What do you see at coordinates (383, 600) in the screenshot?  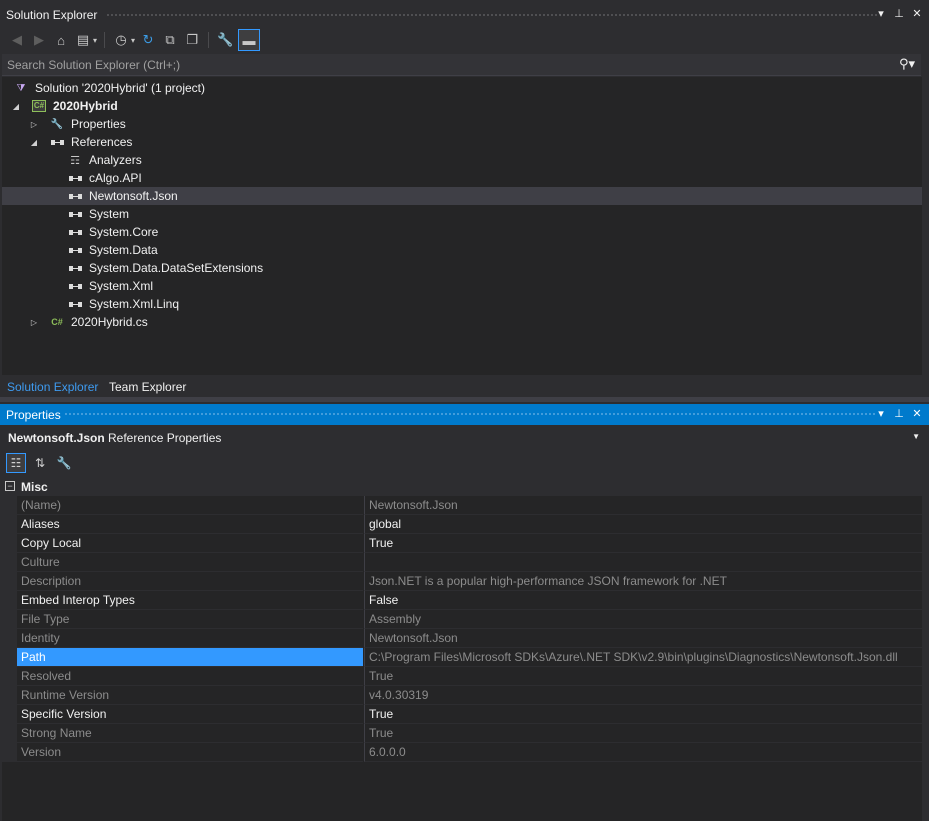 I see `property-value: False` at bounding box center [383, 600].